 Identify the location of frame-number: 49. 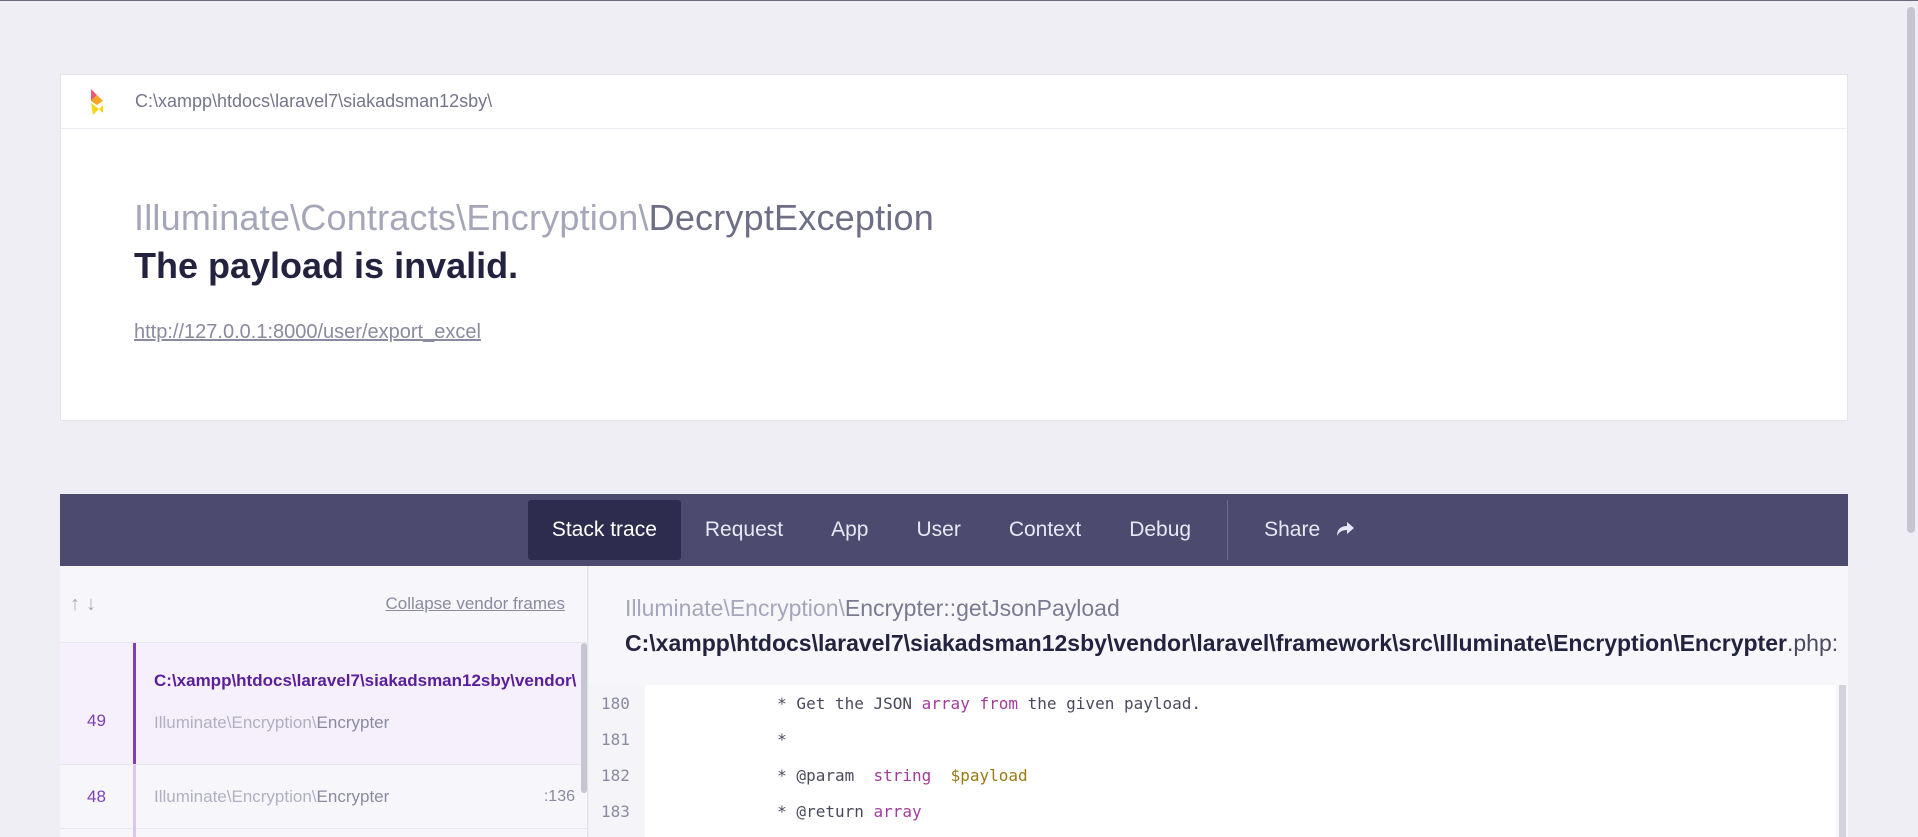
(96, 720).